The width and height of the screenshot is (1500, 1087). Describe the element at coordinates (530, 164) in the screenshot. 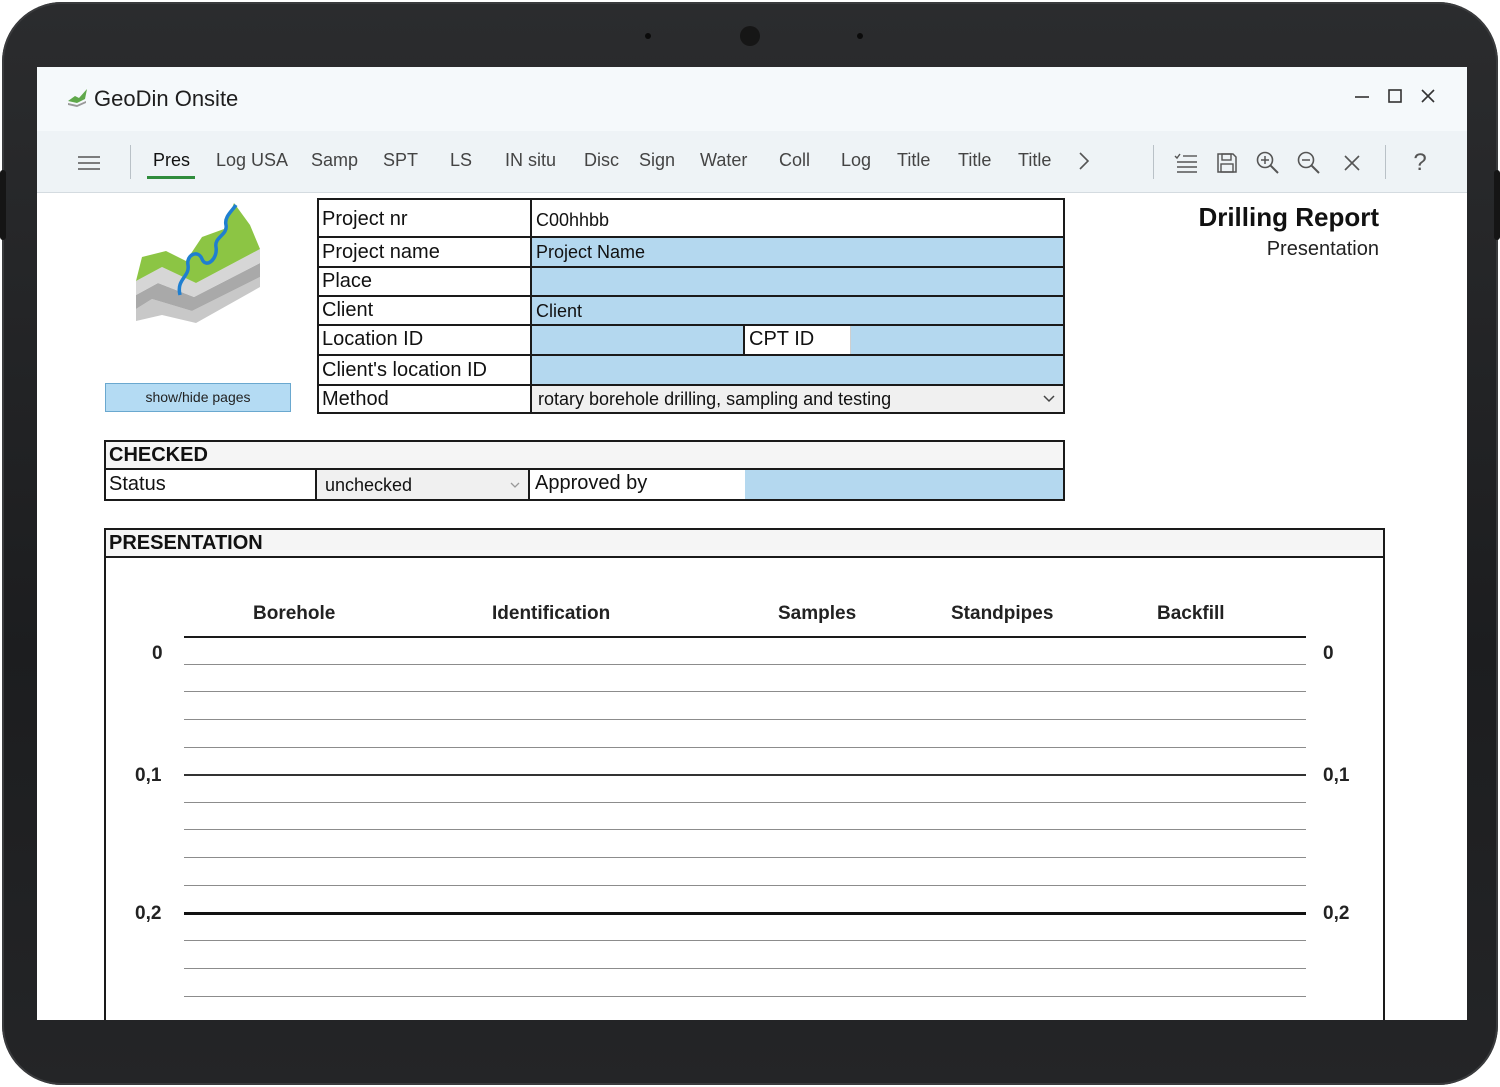

I see `tab-in-situ: IN situ` at that location.